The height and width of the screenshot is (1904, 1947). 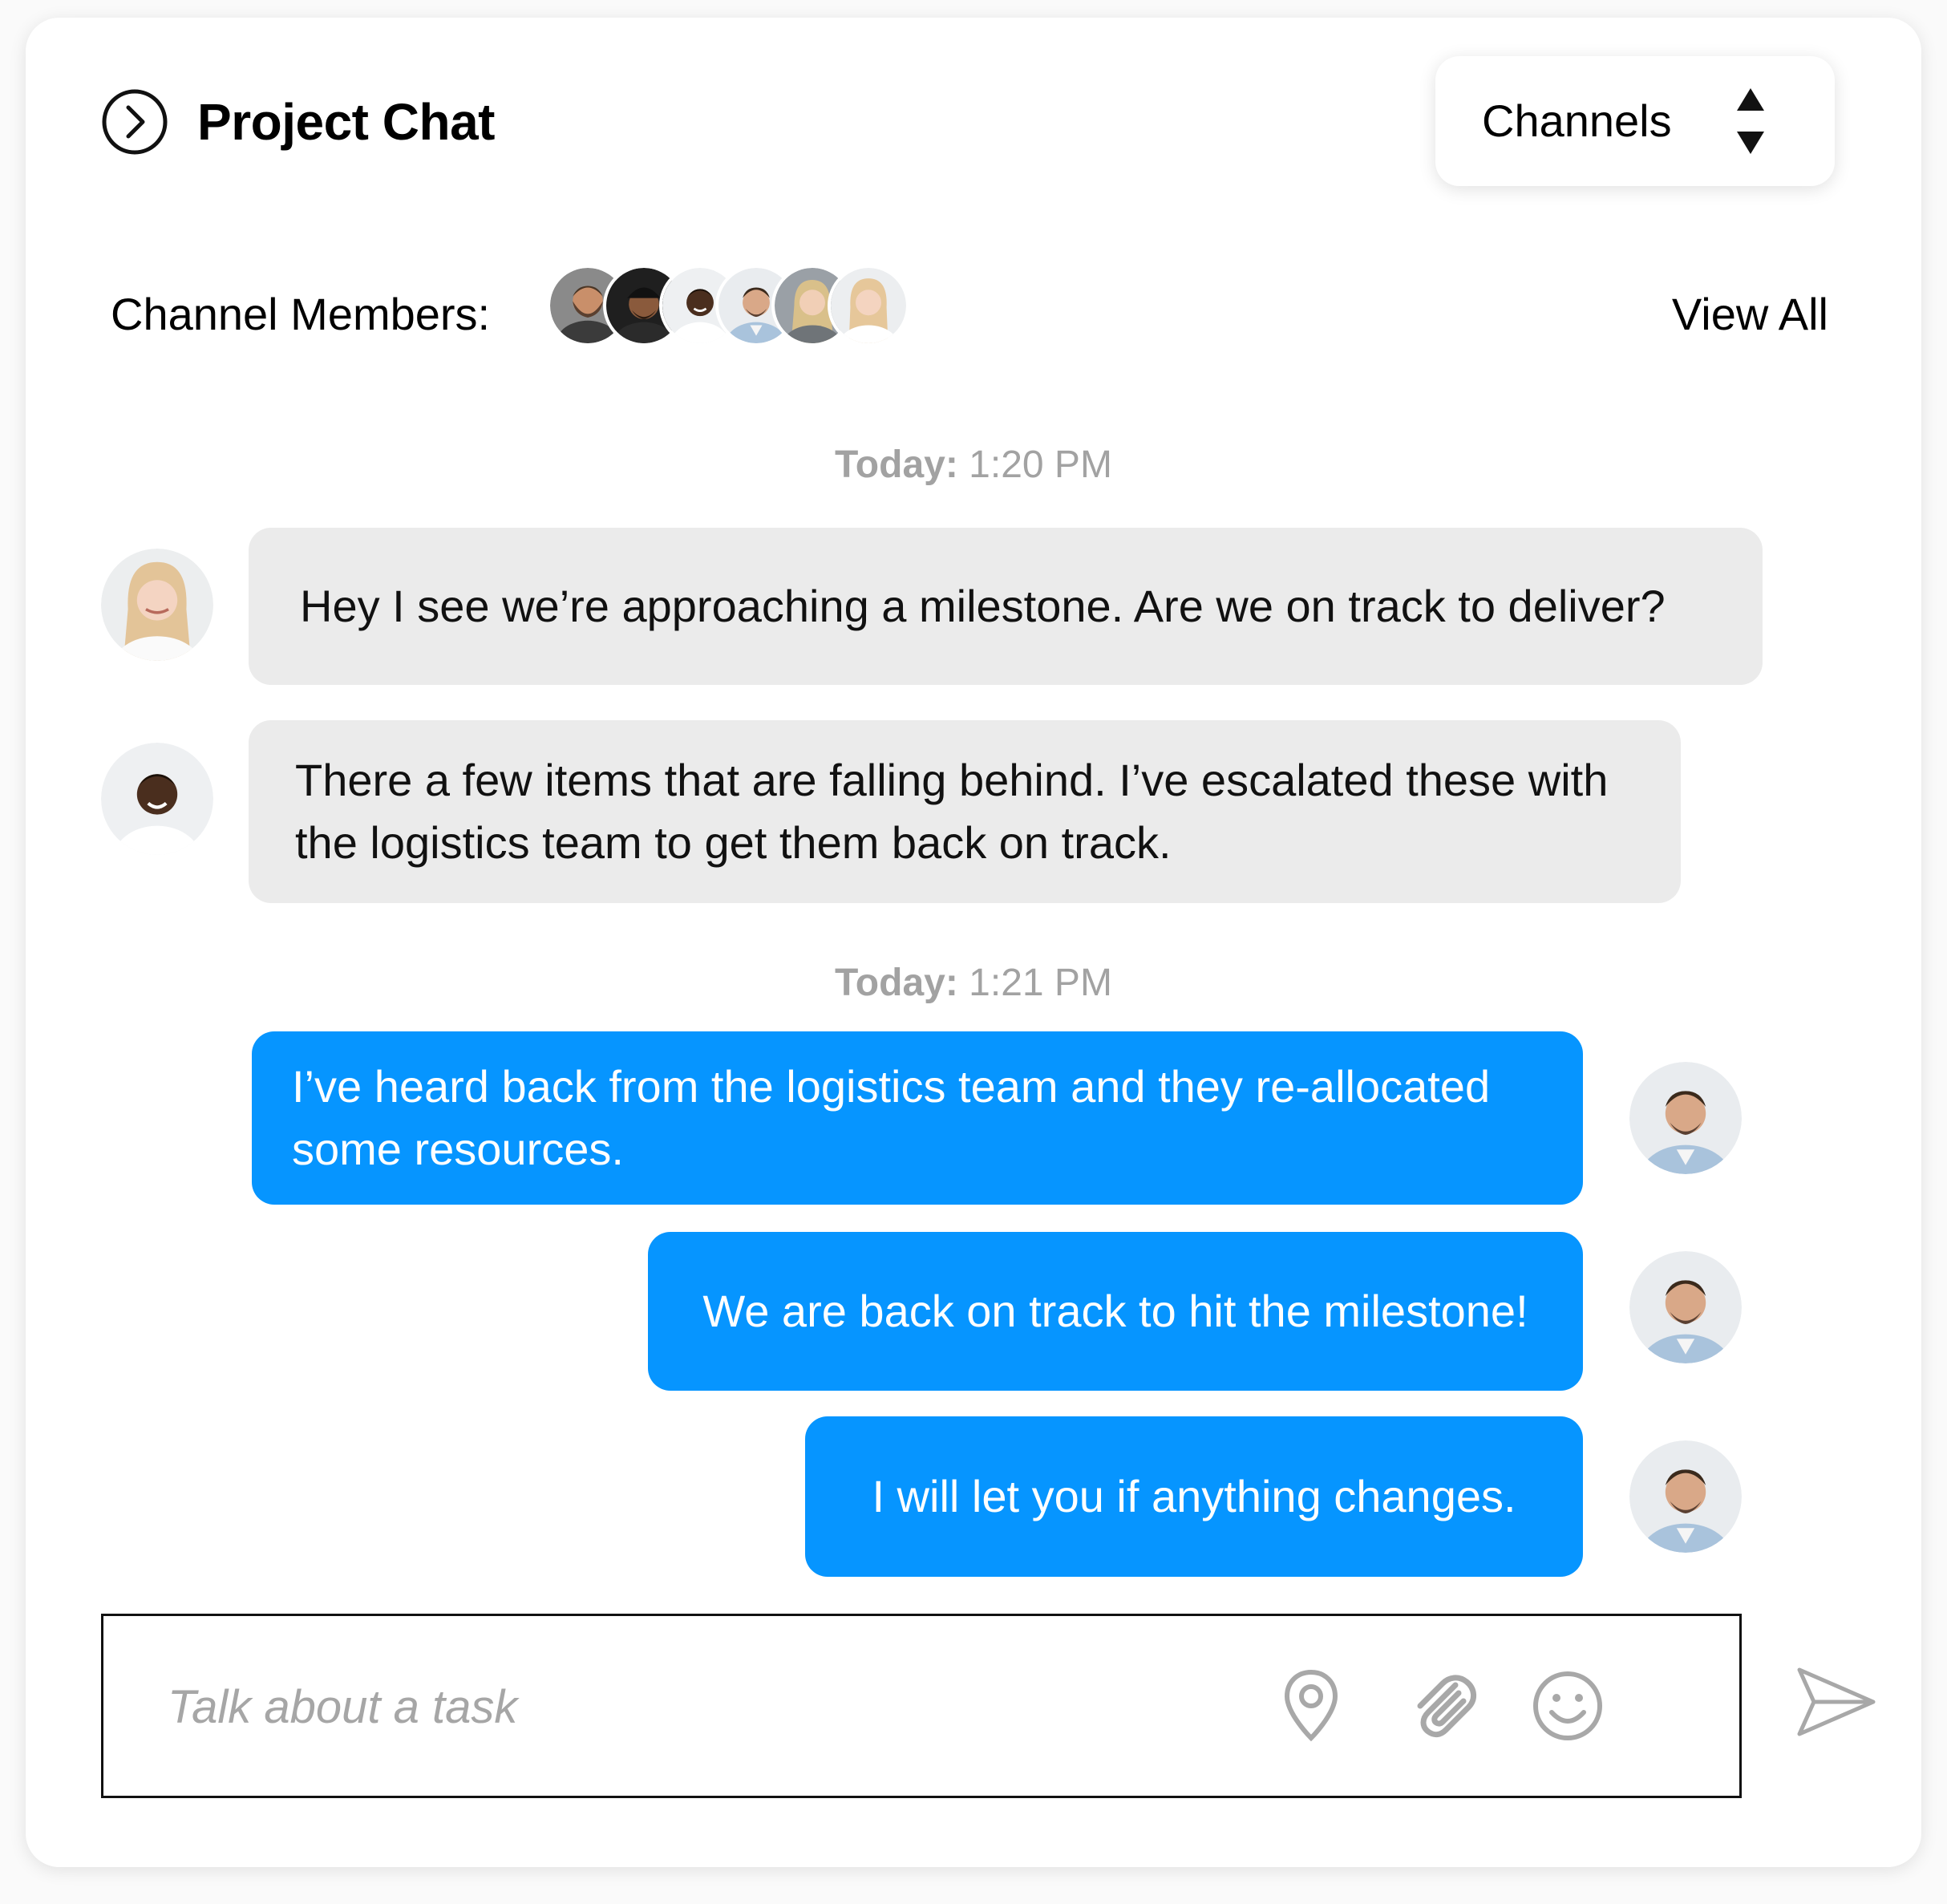 What do you see at coordinates (1577, 120) in the screenshot?
I see `channels-label: Channels` at bounding box center [1577, 120].